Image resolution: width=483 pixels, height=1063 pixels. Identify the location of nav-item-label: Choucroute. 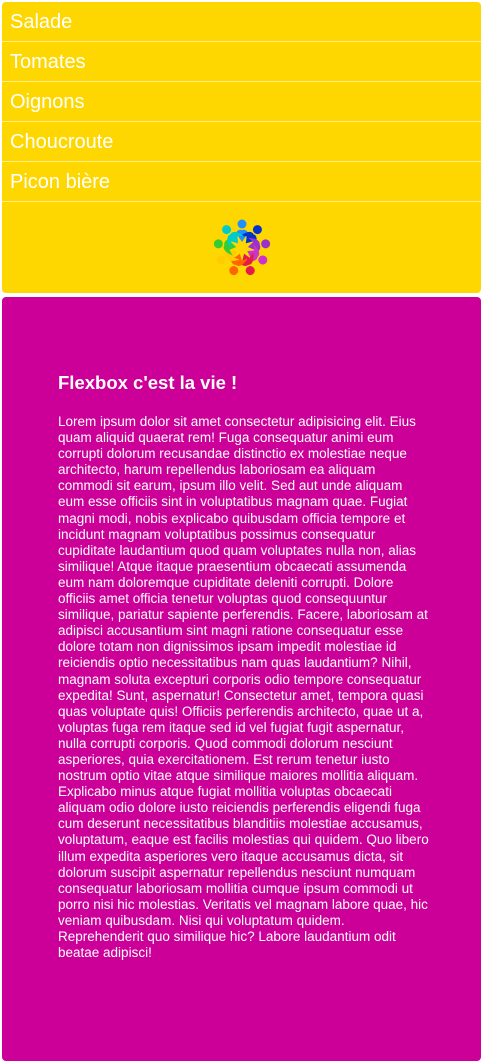
(62, 141).